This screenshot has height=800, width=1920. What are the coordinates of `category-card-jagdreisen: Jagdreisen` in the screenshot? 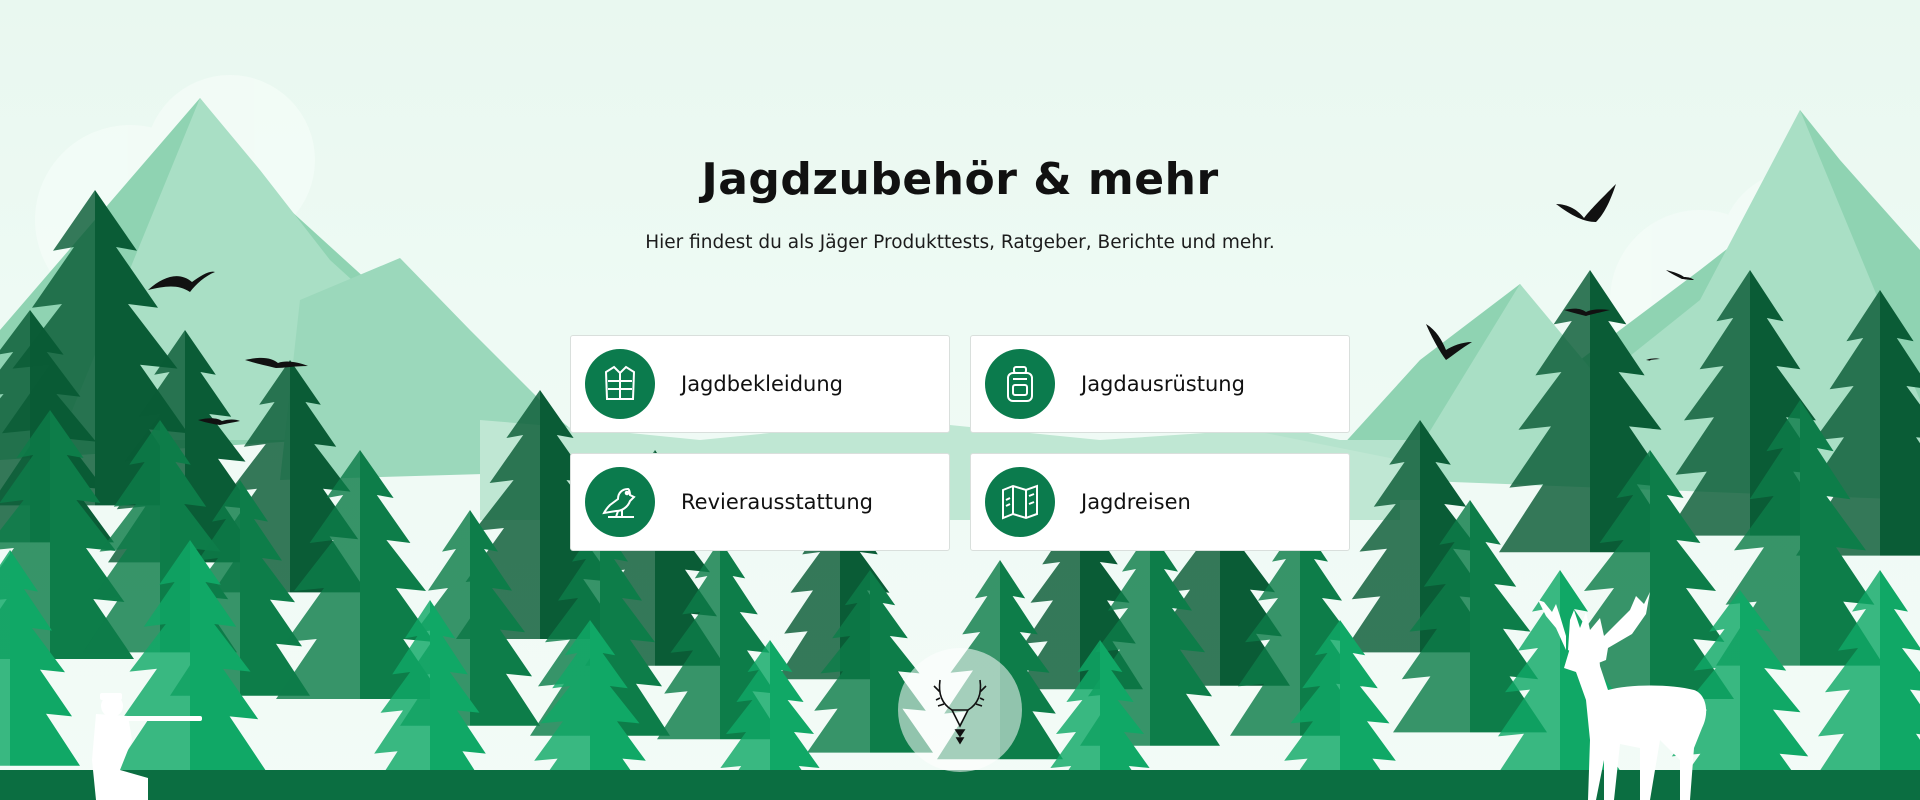 It's located at (1160, 502).